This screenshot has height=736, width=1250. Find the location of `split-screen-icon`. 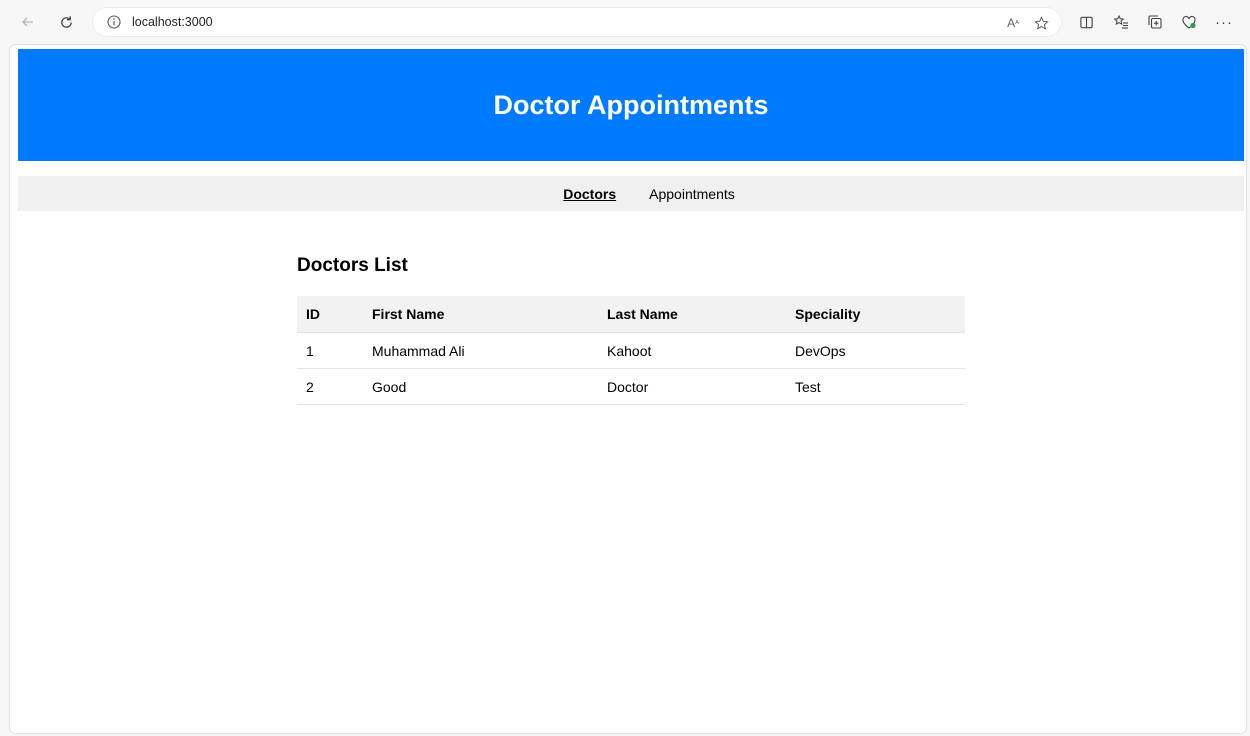

split-screen-icon is located at coordinates (1086, 22).